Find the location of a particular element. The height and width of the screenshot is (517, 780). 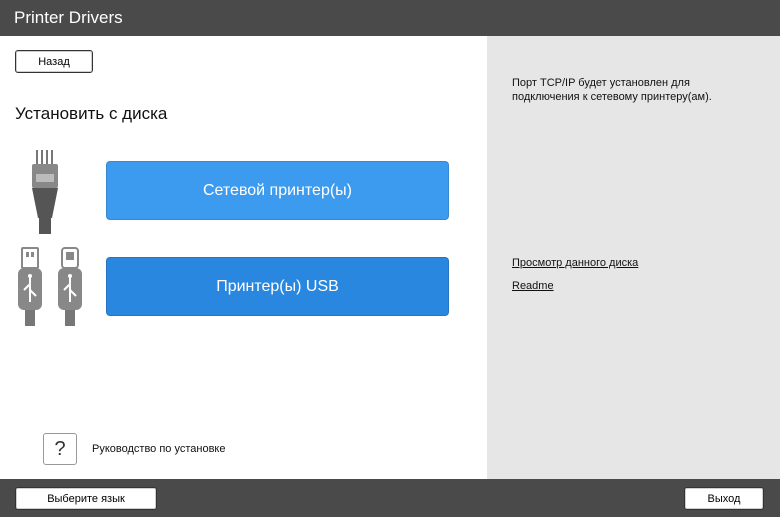

usb-cable-icon is located at coordinates (50, 286).